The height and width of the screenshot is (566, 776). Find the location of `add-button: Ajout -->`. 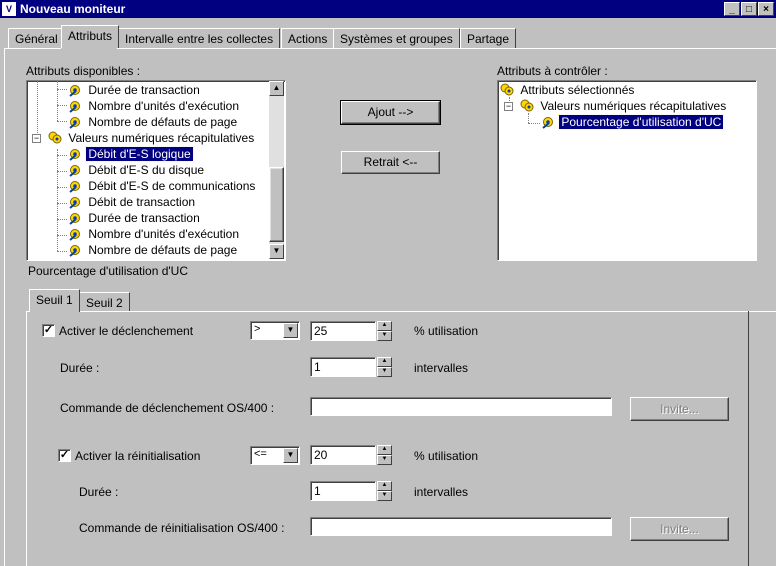

add-button: Ajout --> is located at coordinates (390, 112).